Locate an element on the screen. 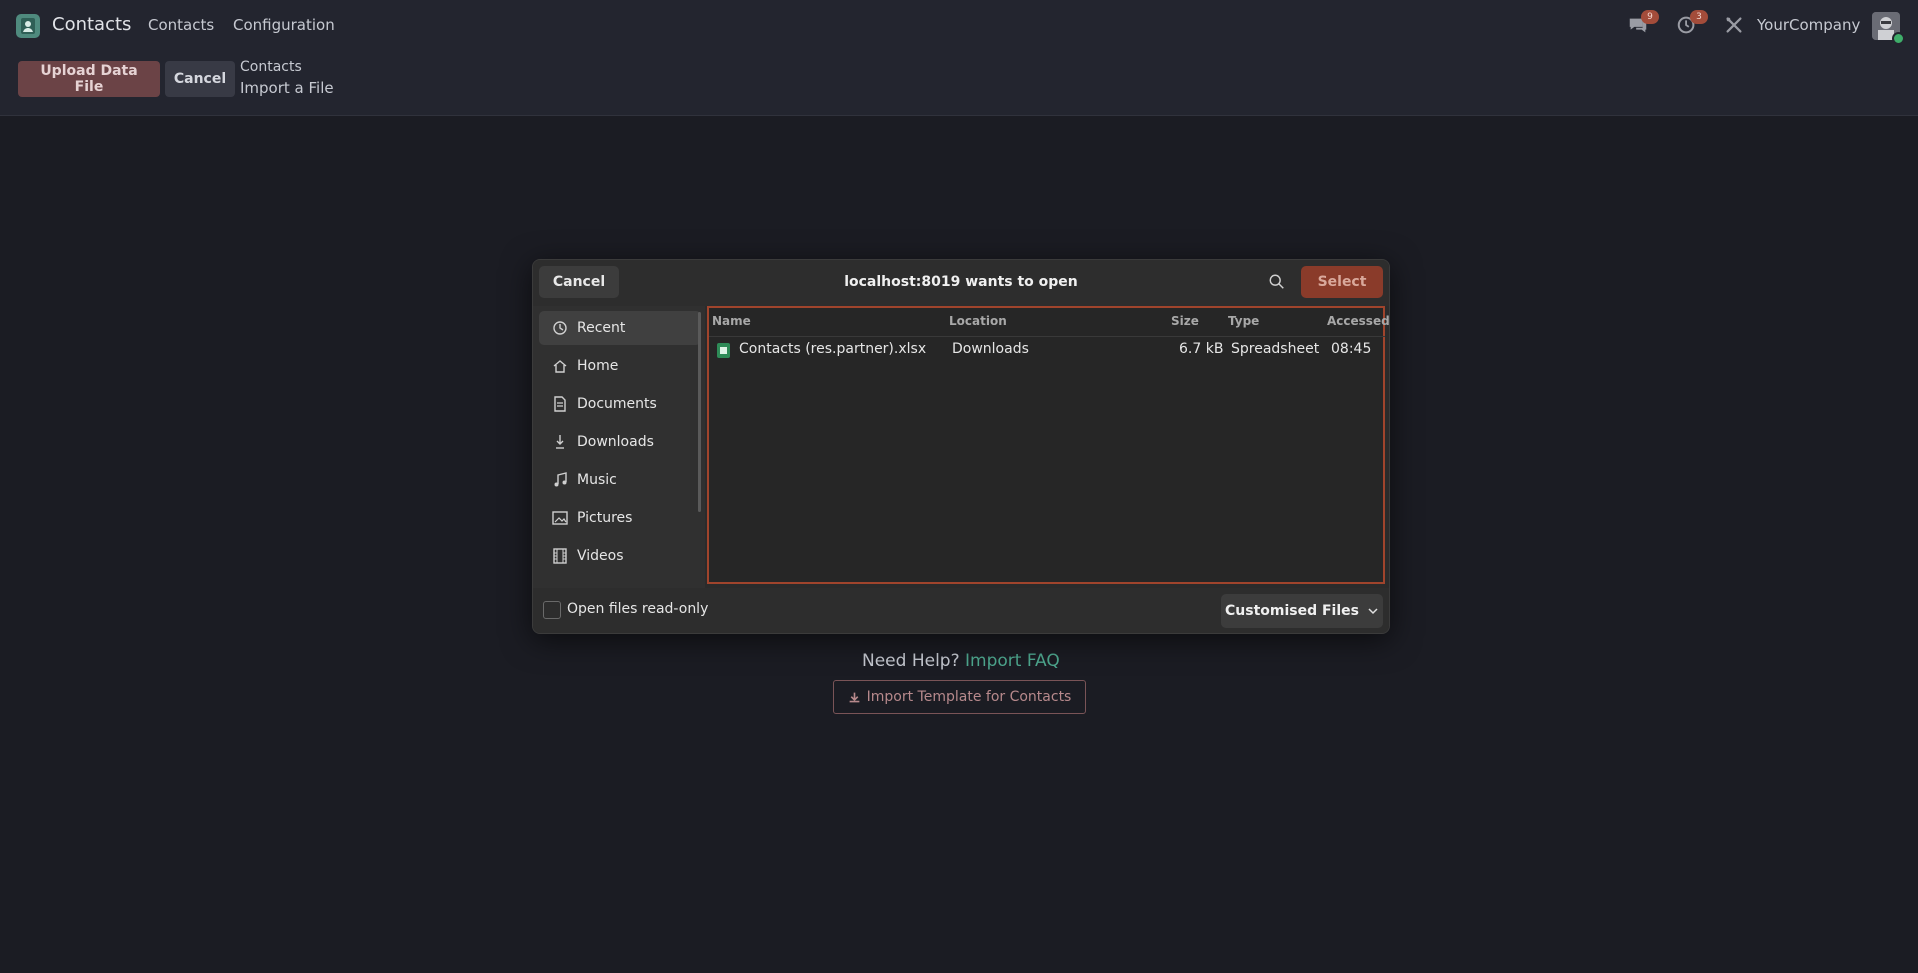 This screenshot has height=973, width=1918. dialog-footer: Open files read-only Customised Files is located at coordinates (961, 610).